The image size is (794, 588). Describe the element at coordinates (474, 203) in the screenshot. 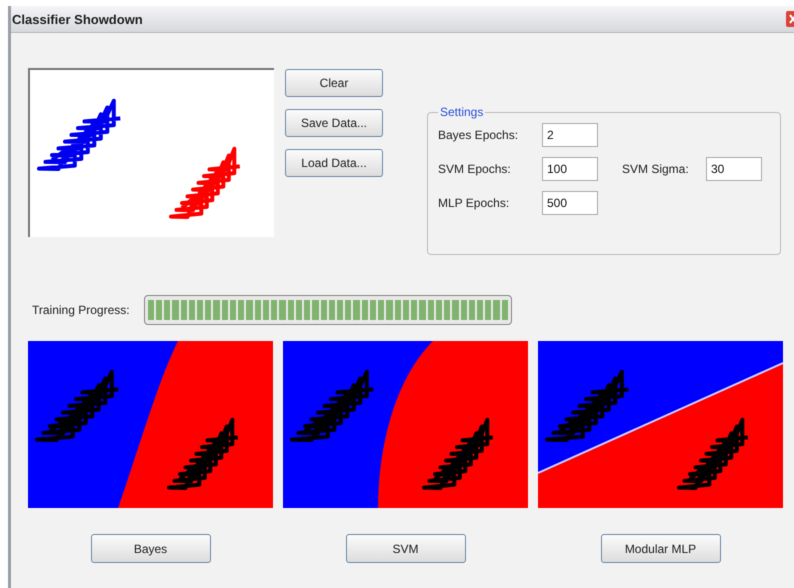

I see `field-label: MLP Epochs:` at that location.